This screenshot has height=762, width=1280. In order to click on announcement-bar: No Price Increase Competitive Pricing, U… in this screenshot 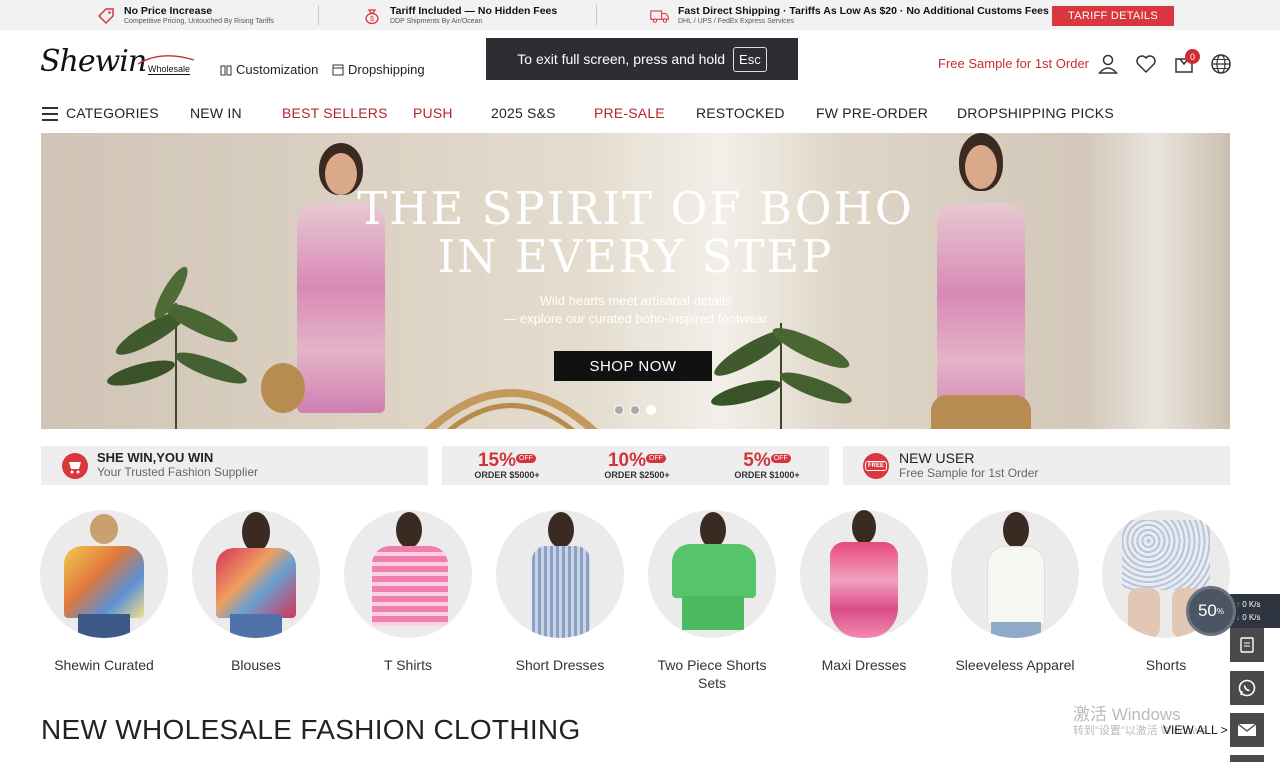, I will do `click(640, 15)`.